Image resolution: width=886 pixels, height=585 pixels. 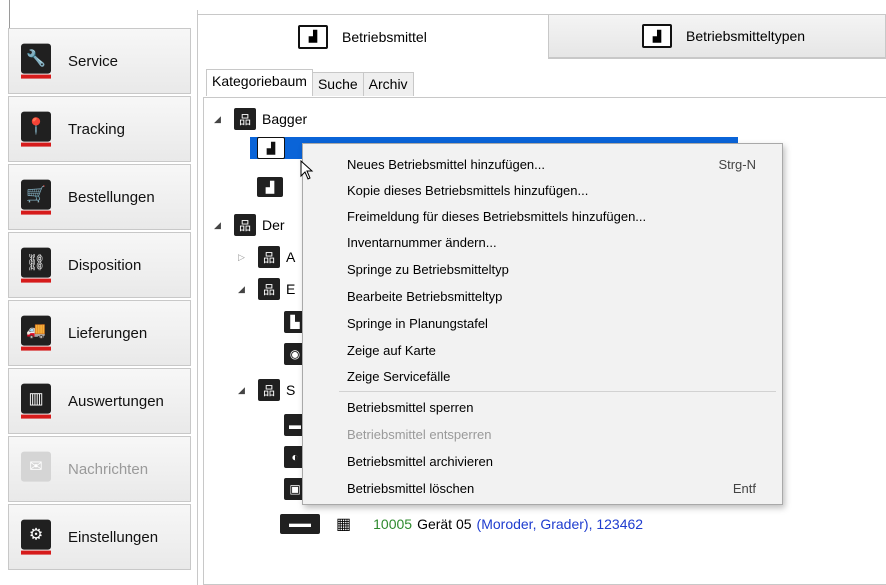 What do you see at coordinates (551, 377) in the screenshot?
I see `menu-item-service-cases: Zeige Servicefälle` at bounding box center [551, 377].